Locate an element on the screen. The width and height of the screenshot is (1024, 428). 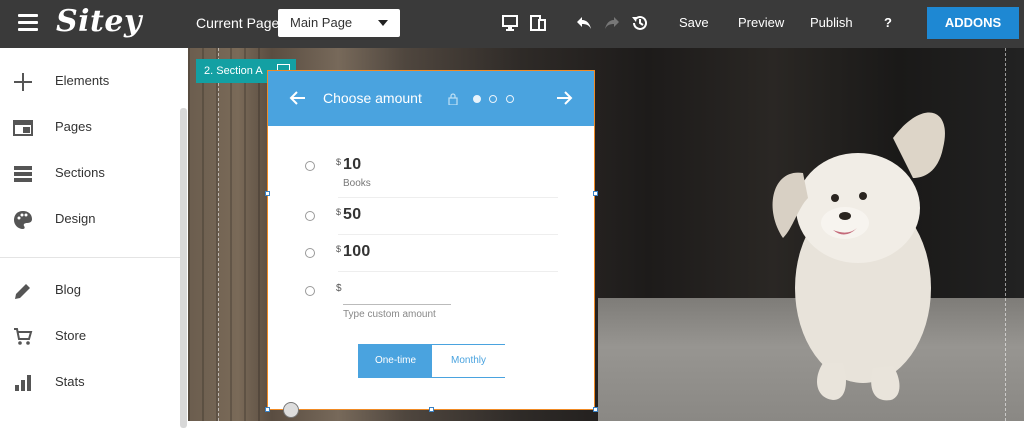
sidebar-item-label: Blog is located at coordinates (68, 289).